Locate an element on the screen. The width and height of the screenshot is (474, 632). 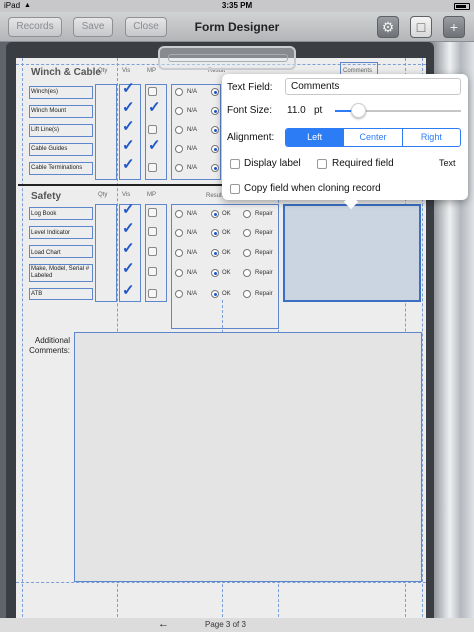
close-button: Close is located at coordinates (146, 27).